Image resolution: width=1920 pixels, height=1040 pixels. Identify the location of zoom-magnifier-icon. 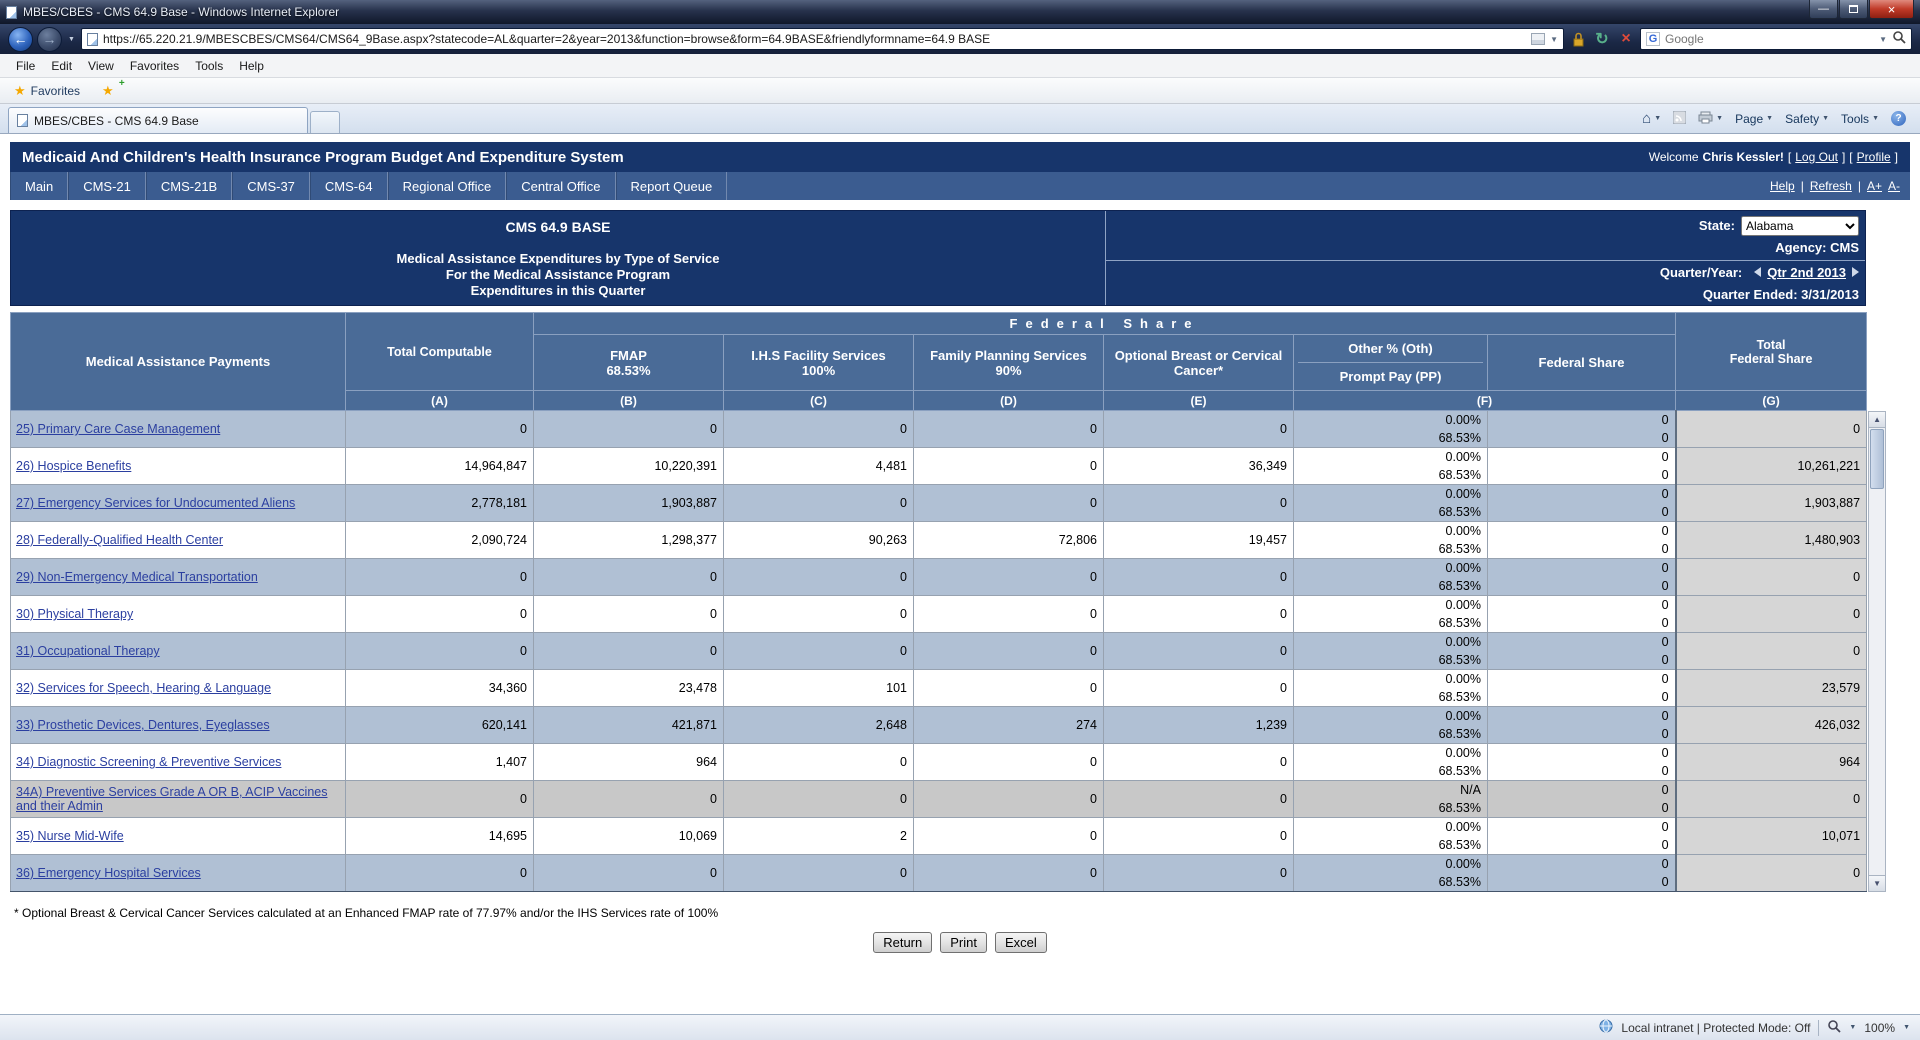
(1834, 1027).